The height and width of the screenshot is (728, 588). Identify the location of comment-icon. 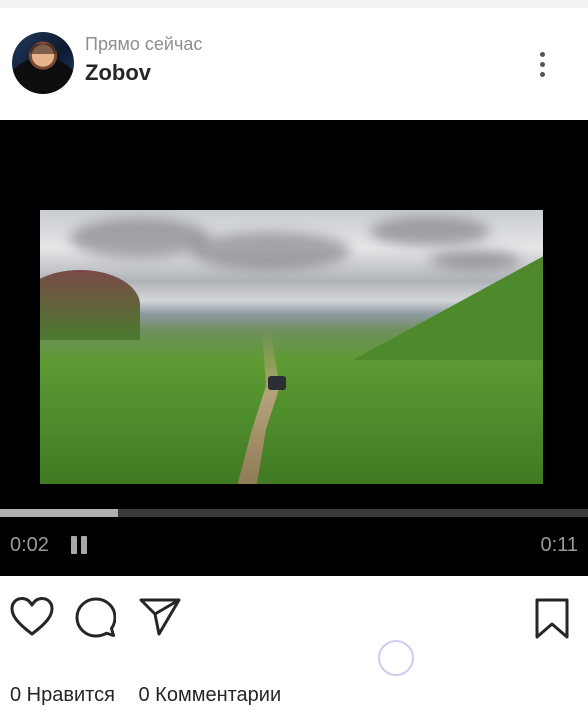
(95, 617).